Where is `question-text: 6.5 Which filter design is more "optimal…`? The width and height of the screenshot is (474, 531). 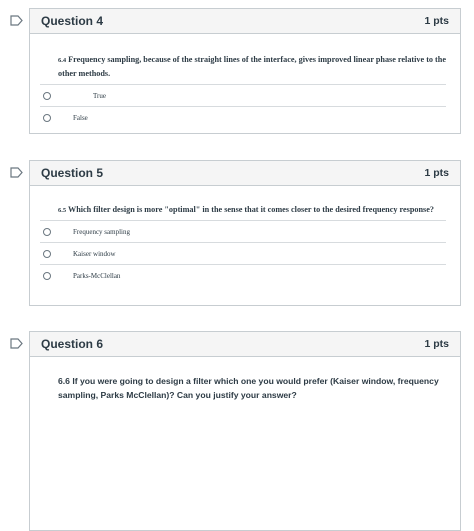
question-text: 6.5 Which filter design is more "optimal… is located at coordinates (245, 210).